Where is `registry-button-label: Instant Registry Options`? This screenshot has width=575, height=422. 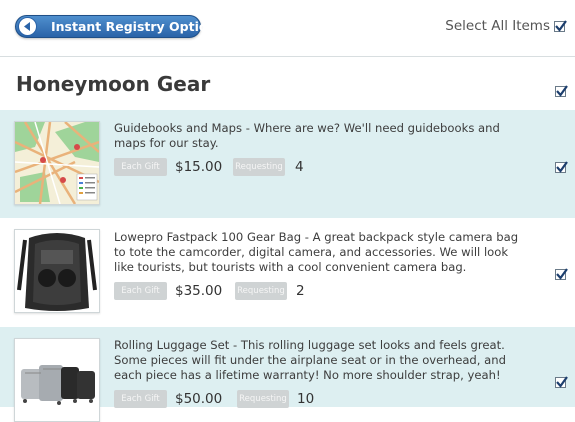
registry-button-label: Instant Registry Options is located at coordinates (137, 26).